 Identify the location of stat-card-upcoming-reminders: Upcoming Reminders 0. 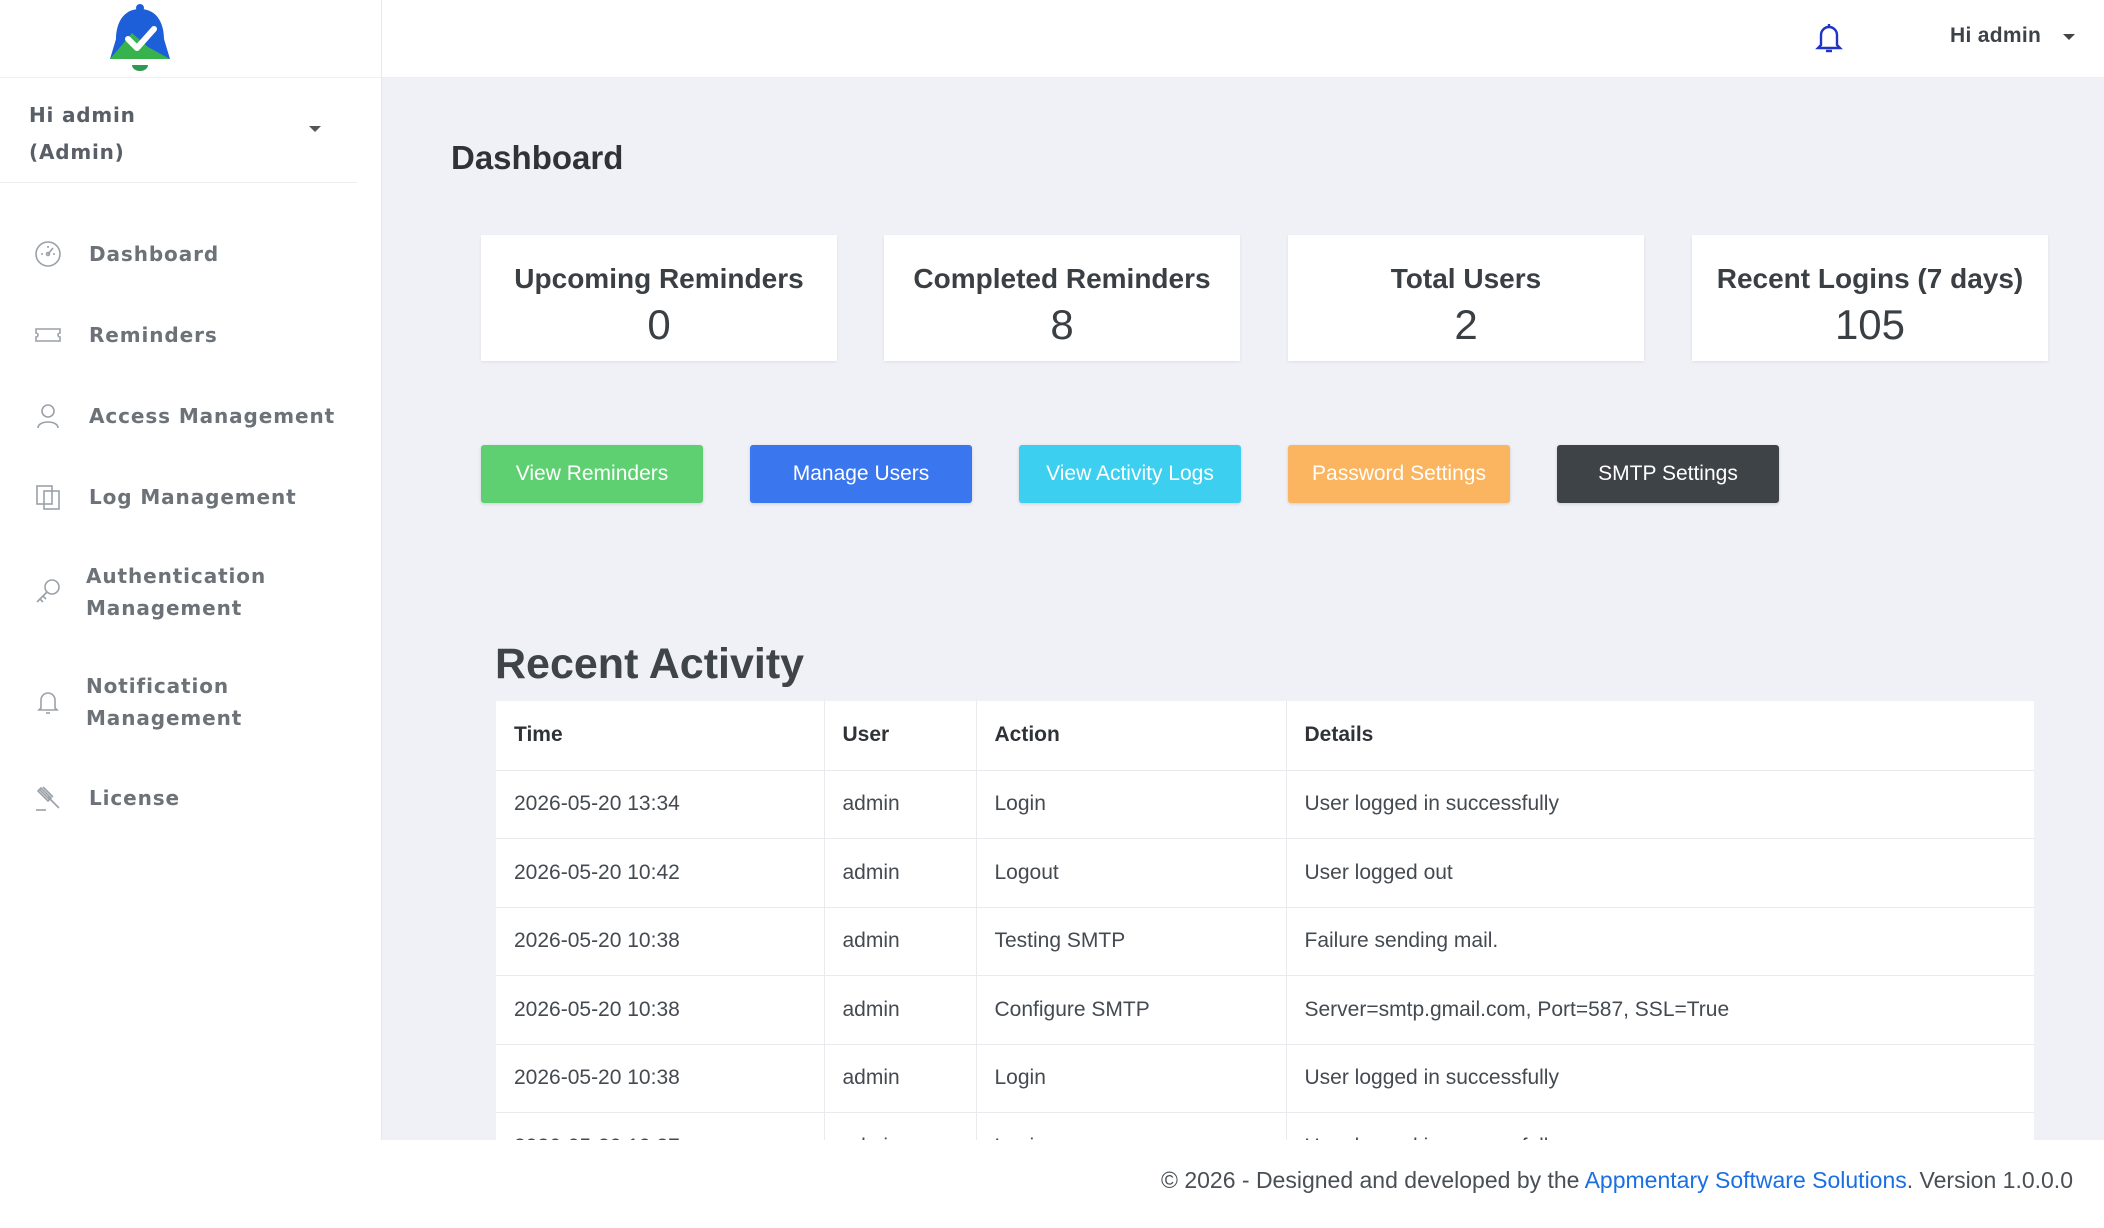
(659, 298).